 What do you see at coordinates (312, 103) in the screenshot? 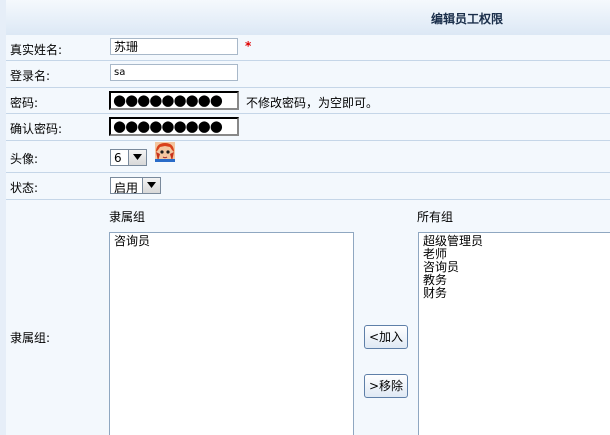
I see `password-hint: 不修改密码，为空即可。` at bounding box center [312, 103].